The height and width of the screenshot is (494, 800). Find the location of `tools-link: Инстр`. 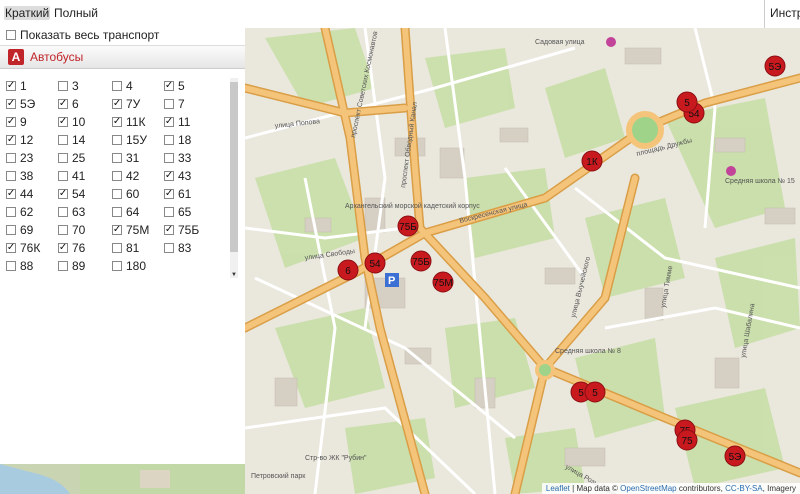

tools-link: Инстр is located at coordinates (785, 13).